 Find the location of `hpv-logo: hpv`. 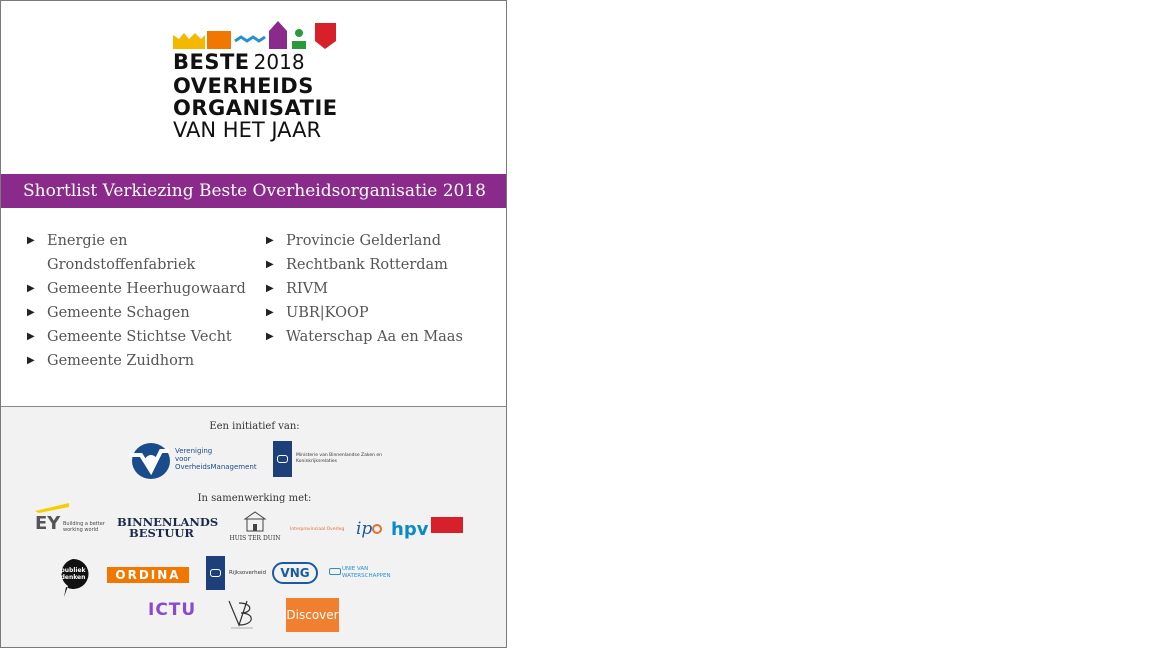

hpv-logo: hpv is located at coordinates (428, 530).